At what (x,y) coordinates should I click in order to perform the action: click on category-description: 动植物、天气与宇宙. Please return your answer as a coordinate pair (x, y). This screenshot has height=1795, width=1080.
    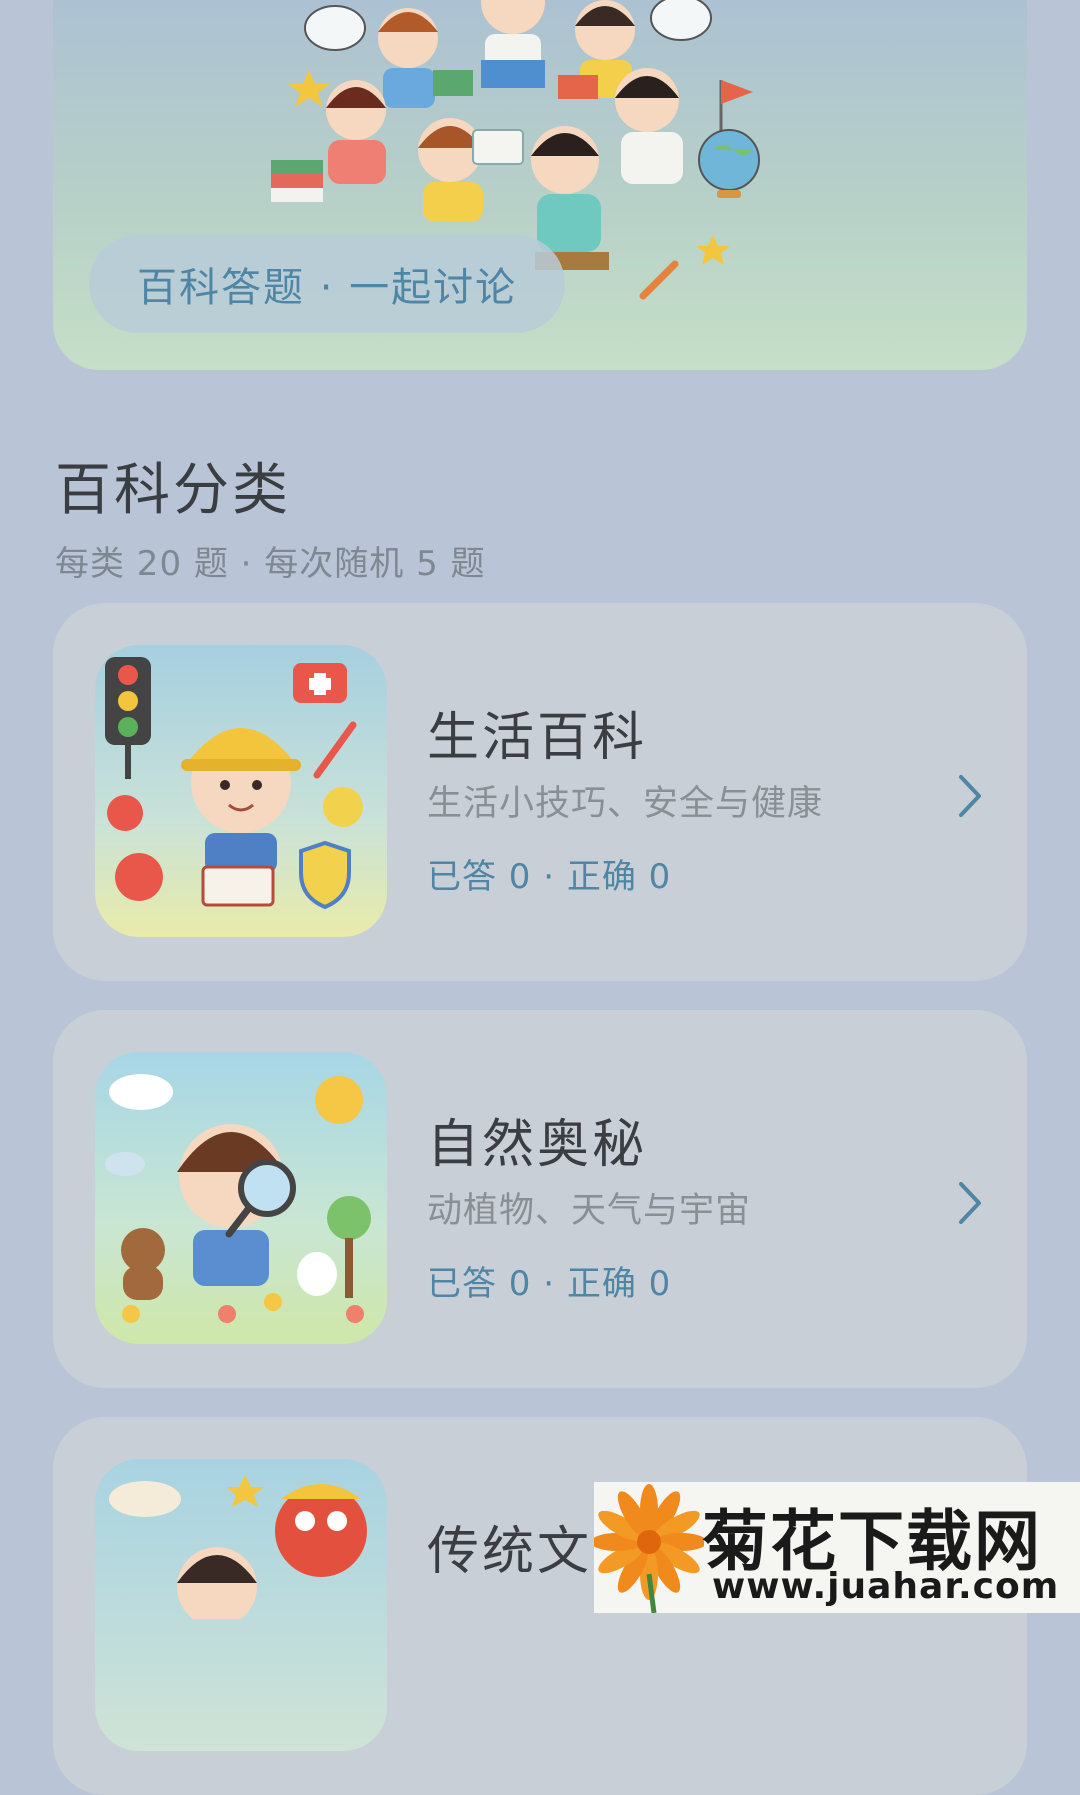
    Looking at the image, I should click on (589, 1211).